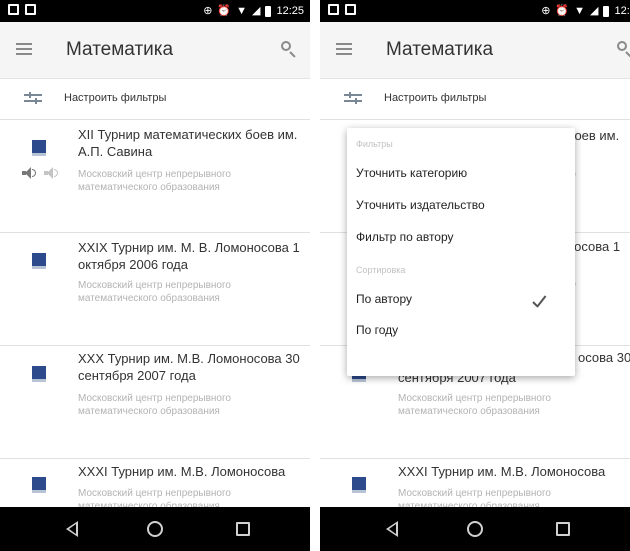 This screenshot has height=551, width=630. I want to click on checkmark-icon, so click(541, 301).